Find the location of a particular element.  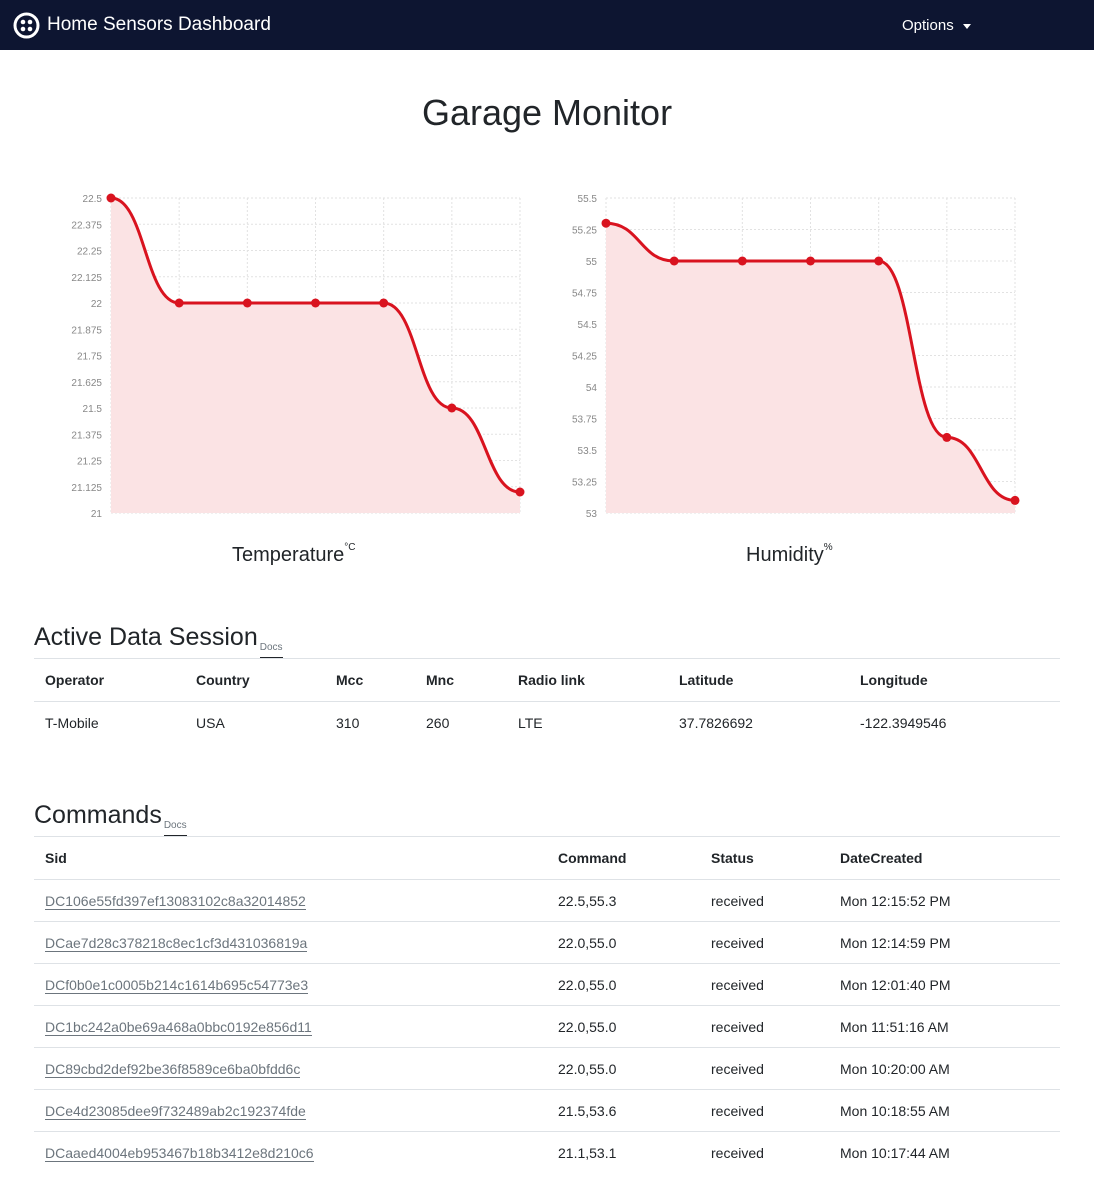

sid-link: DCe4d23085dee9f732489ab2c192374fde is located at coordinates (175, 1111).